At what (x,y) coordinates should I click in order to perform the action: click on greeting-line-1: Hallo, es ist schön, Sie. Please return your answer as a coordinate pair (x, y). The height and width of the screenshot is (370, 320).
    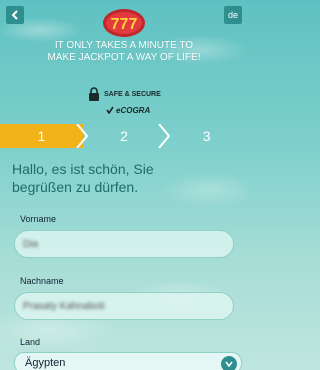
    Looking at the image, I should click on (83, 169).